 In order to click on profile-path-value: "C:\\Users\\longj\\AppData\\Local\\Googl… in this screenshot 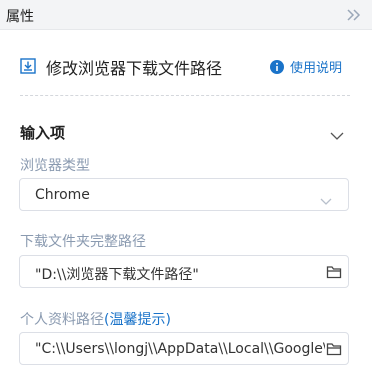, I will do `click(180, 349)`.